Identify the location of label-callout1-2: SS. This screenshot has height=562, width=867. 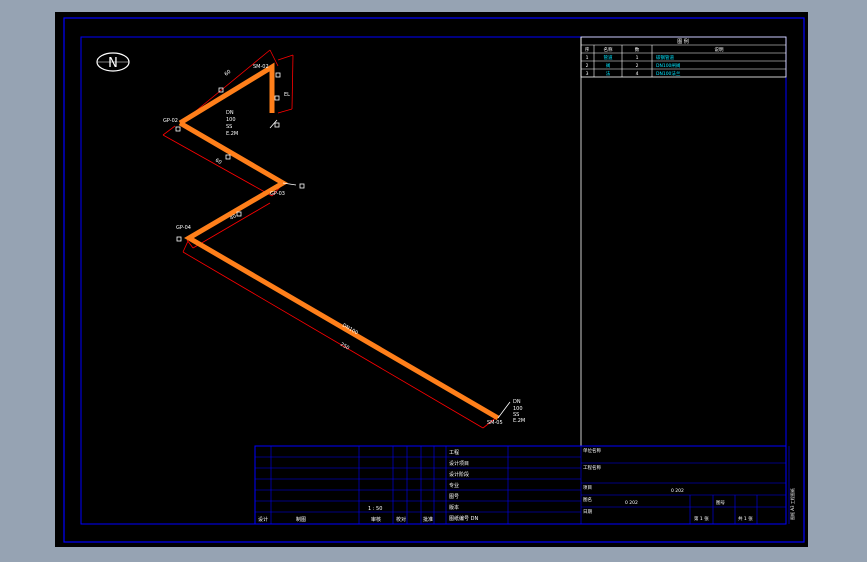
(229, 127).